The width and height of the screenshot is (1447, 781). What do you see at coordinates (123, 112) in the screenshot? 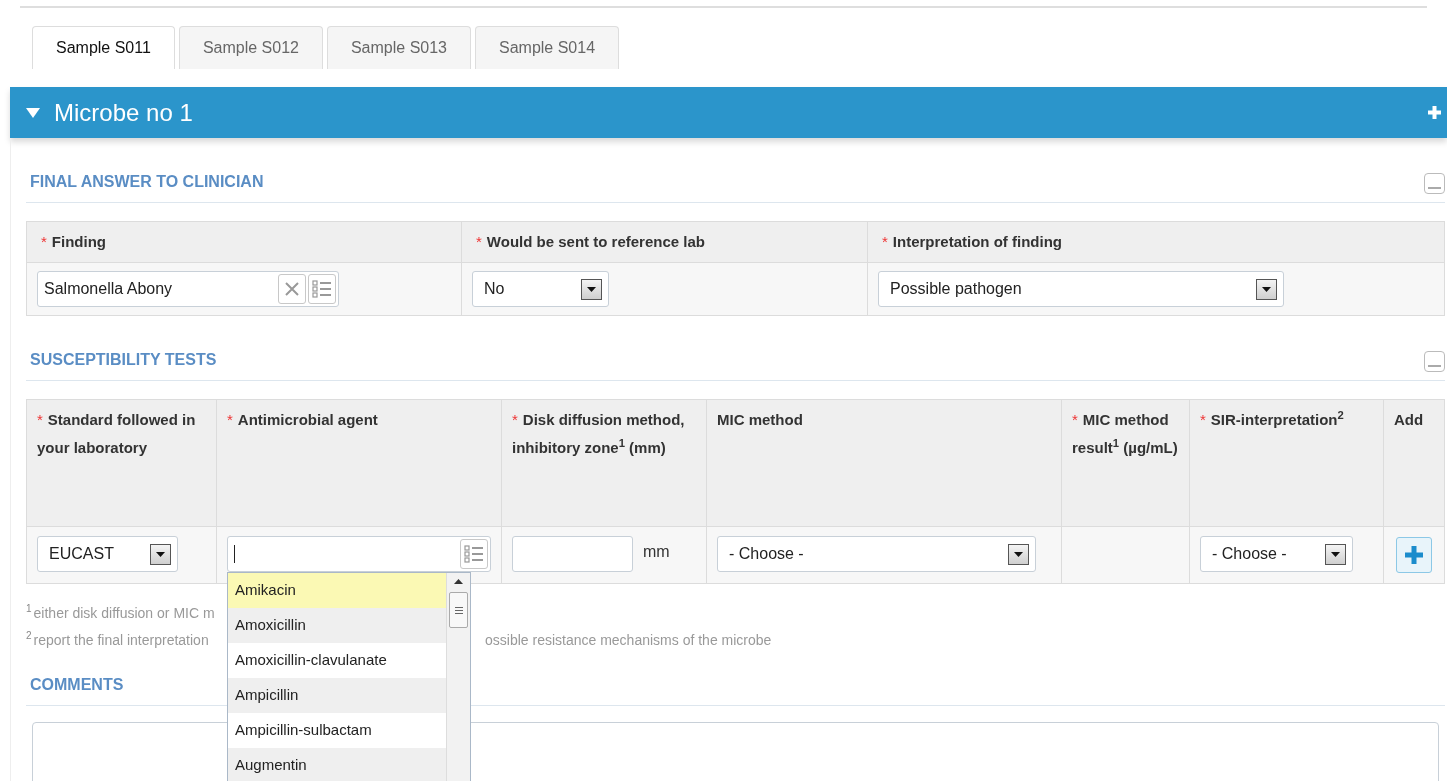
I see `panel-title: Microbe no 1` at bounding box center [123, 112].